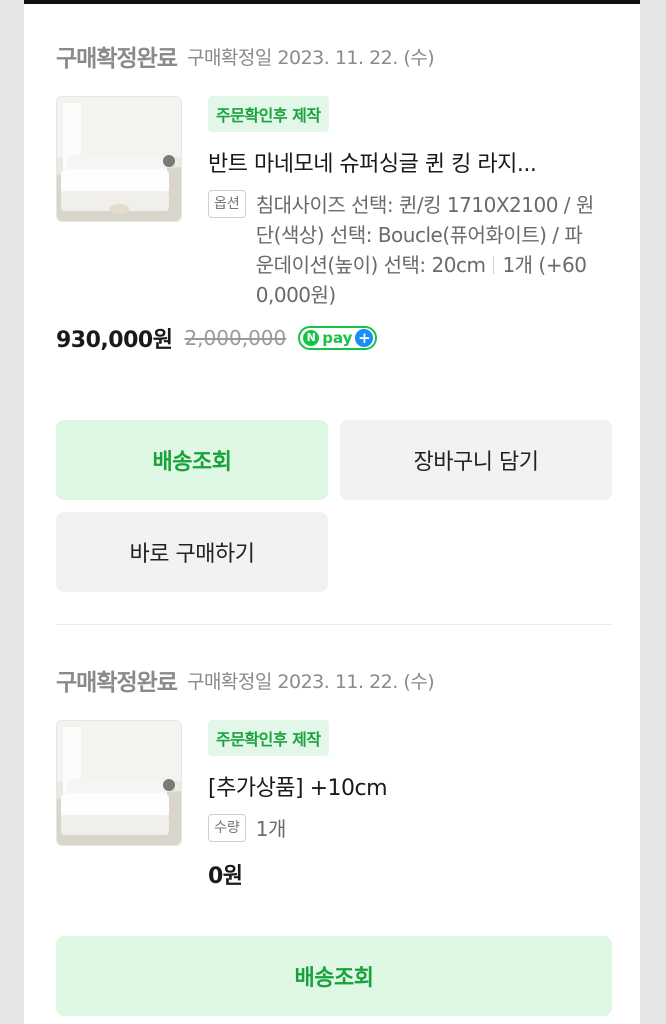  I want to click on price-row: 930,000원 2,000,000 N pay +, so click(334, 338).